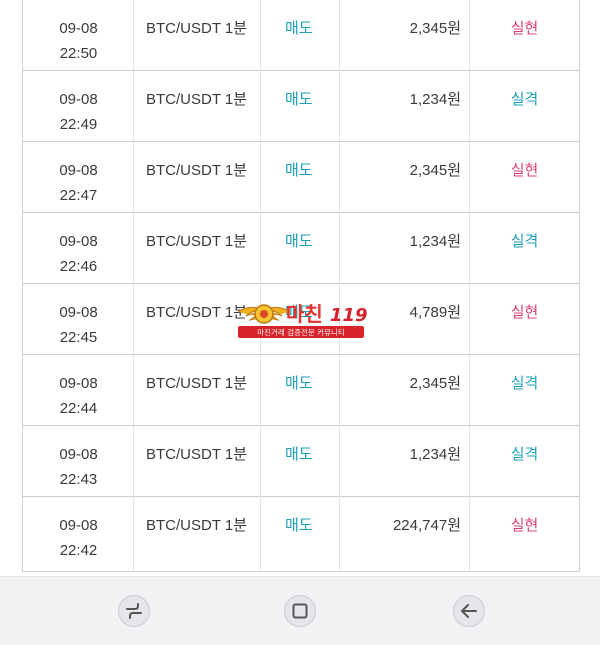 The height and width of the screenshot is (645, 600). What do you see at coordinates (78, 254) in the screenshot?
I see `trade-datetime: 09-08 22:46` at bounding box center [78, 254].